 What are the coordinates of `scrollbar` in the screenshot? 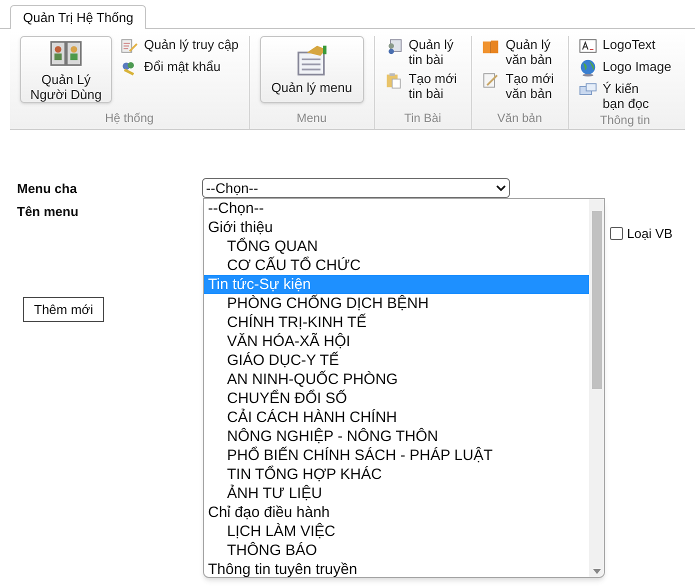 It's located at (596, 388).